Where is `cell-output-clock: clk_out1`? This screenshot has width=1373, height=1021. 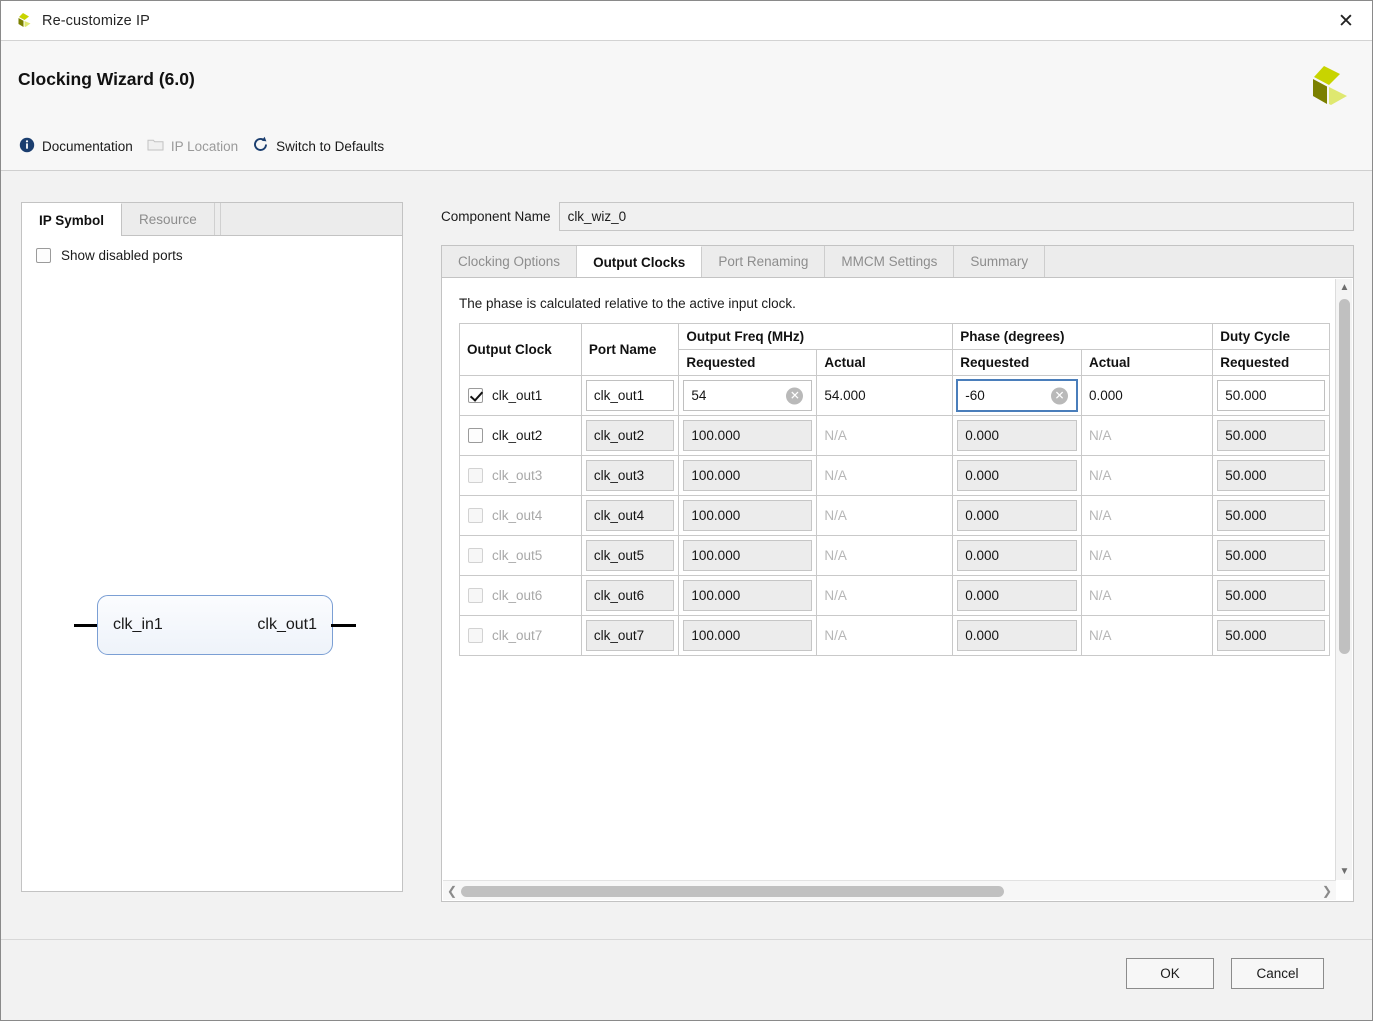 cell-output-clock: clk_out1 is located at coordinates (520, 395).